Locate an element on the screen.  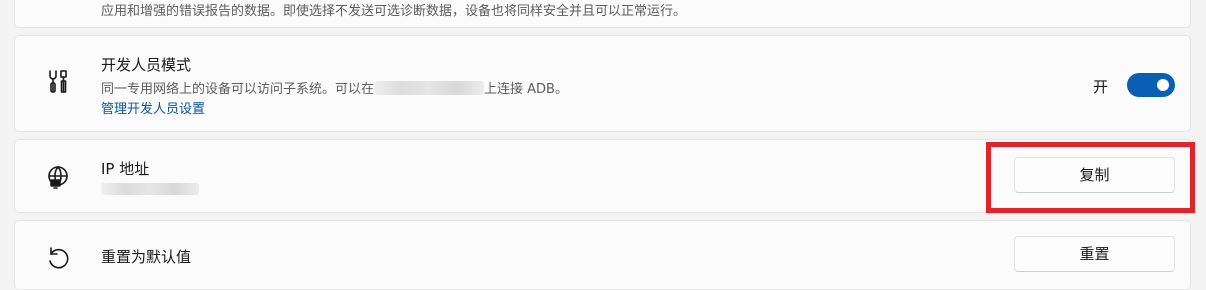
highlight-box is located at coordinates (1090, 177).